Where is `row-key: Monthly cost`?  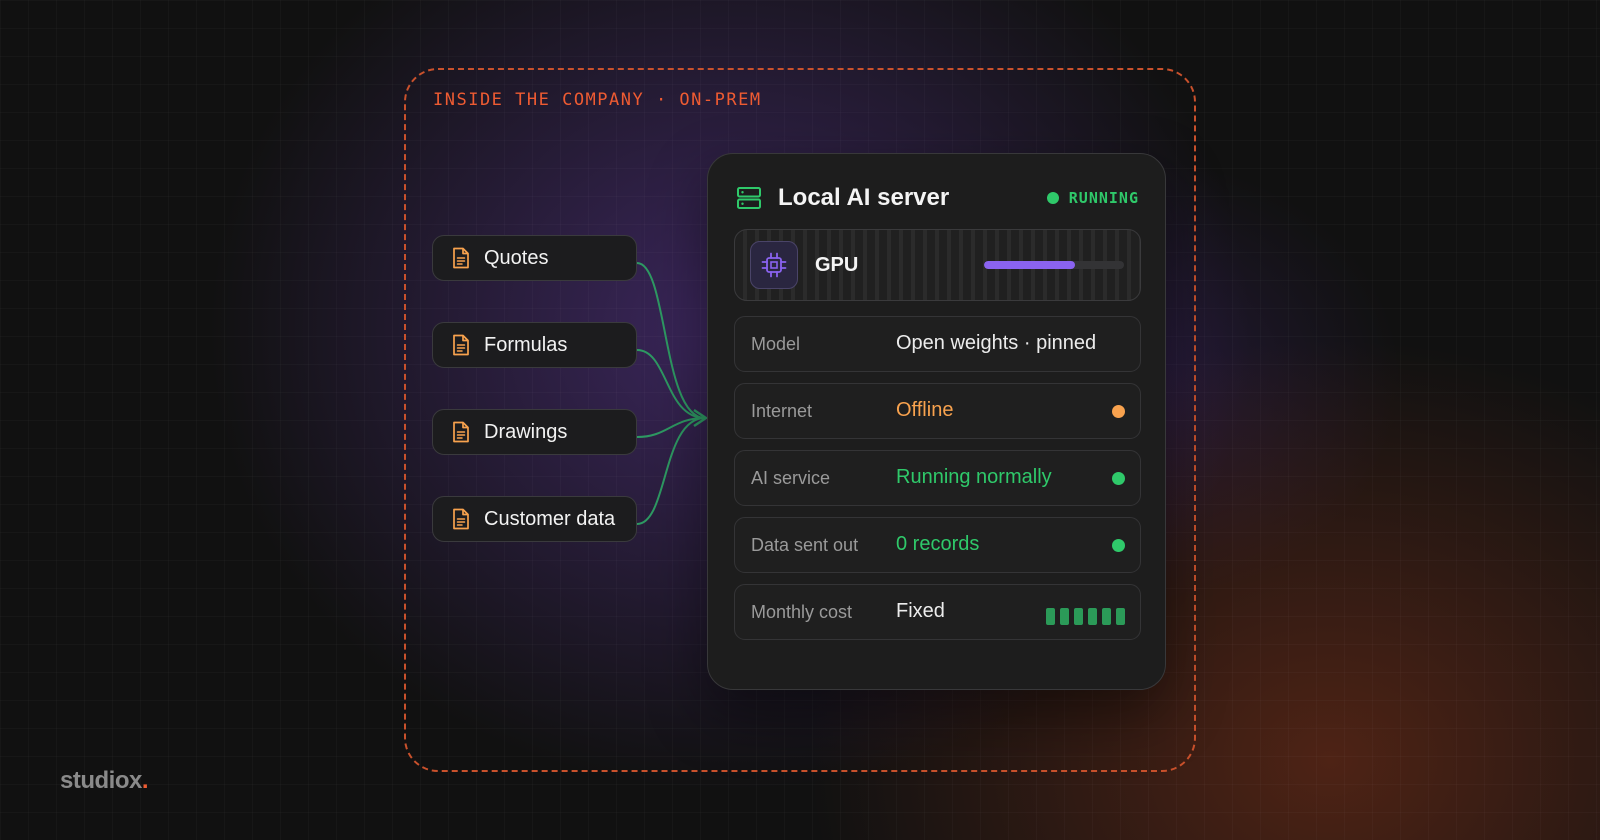
row-key: Monthly cost is located at coordinates (802, 612).